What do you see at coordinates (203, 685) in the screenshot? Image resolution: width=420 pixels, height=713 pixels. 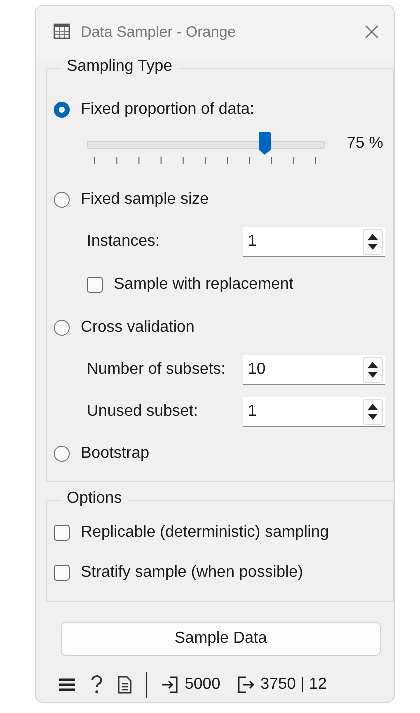 I see `input-count: 5000` at bounding box center [203, 685].